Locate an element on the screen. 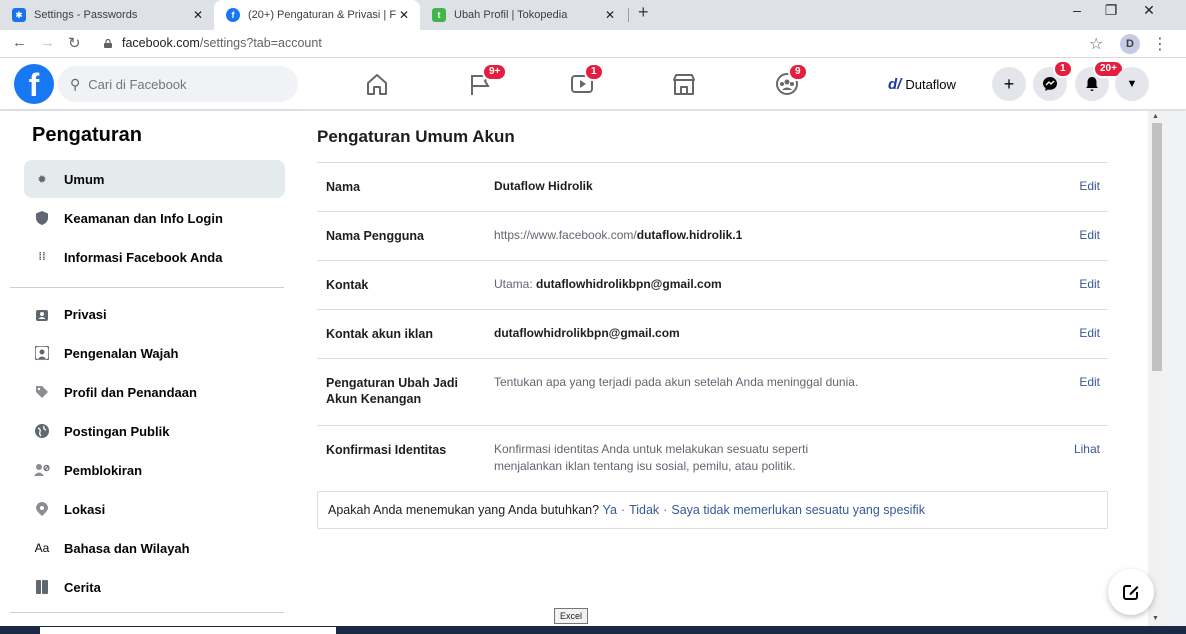  sidebar-divider is located at coordinates (147, 287).